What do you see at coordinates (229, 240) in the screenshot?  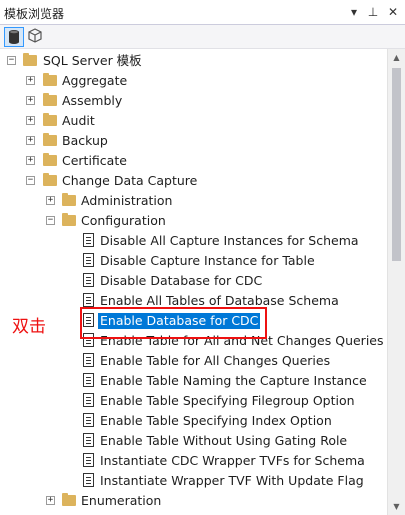 I see `tree-node-label: Disable All Capture Instances for Schema` at bounding box center [229, 240].